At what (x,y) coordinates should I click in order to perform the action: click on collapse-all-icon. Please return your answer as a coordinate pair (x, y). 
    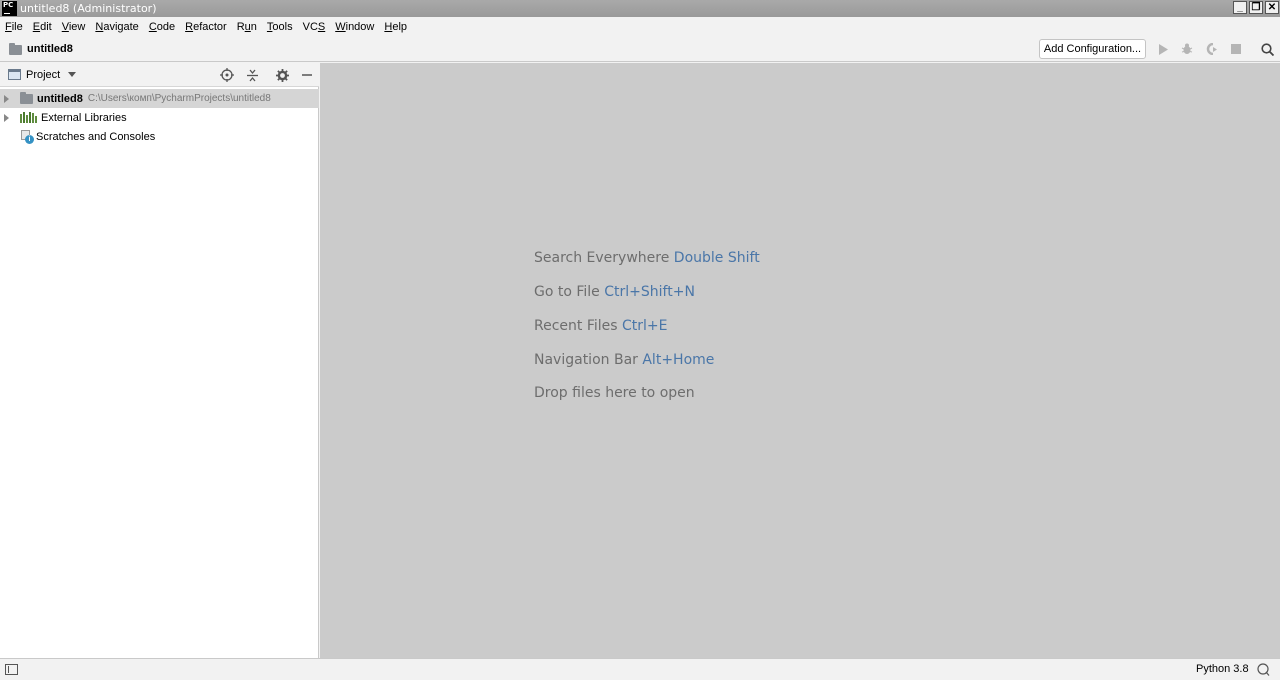
    Looking at the image, I should click on (252, 75).